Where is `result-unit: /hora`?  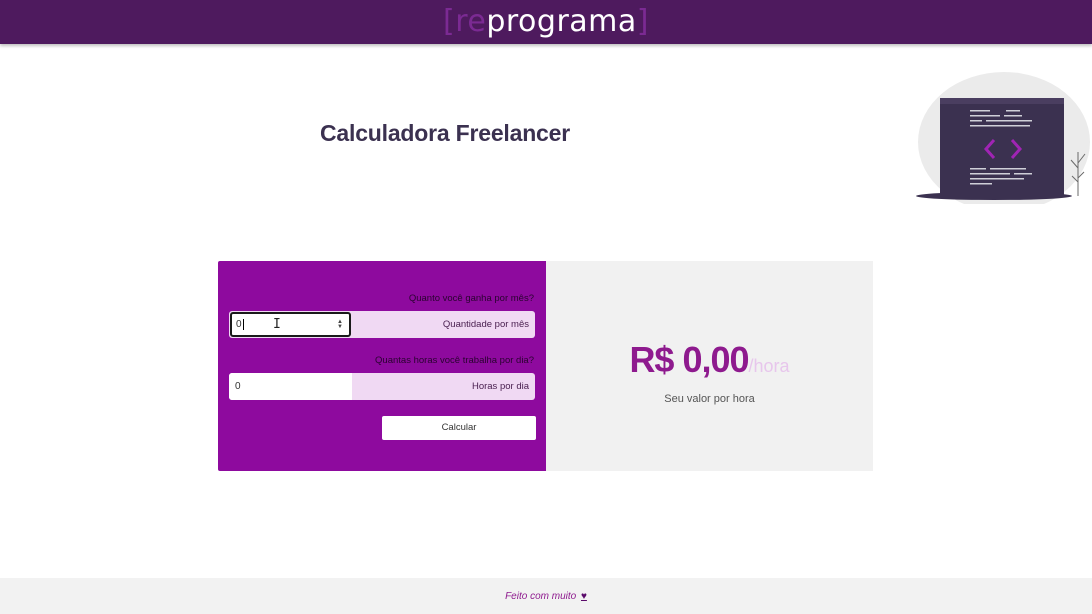
result-unit: /hora is located at coordinates (769, 366).